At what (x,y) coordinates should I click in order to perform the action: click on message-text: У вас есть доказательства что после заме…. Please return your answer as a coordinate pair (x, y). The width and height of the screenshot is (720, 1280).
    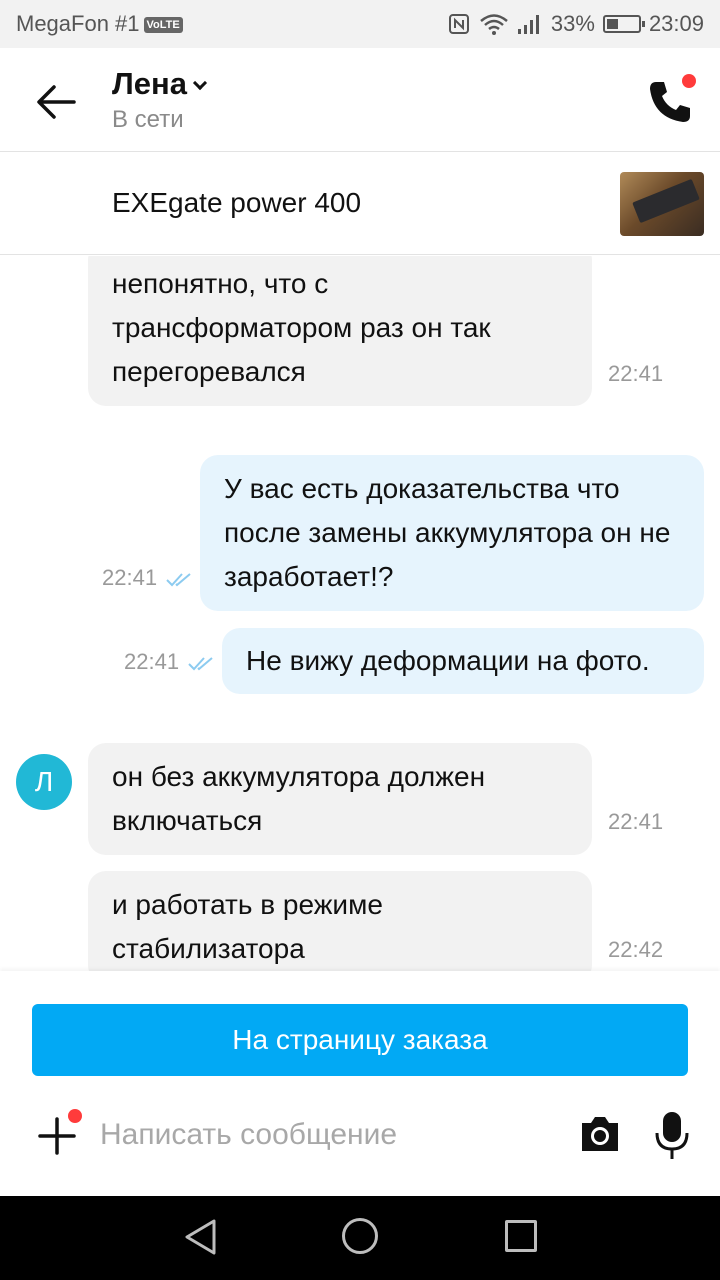
    Looking at the image, I should click on (447, 532).